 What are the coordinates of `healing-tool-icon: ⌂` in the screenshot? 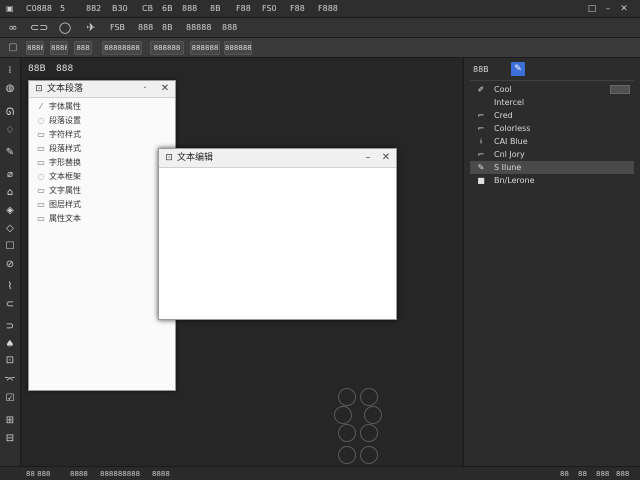 It's located at (10, 193).